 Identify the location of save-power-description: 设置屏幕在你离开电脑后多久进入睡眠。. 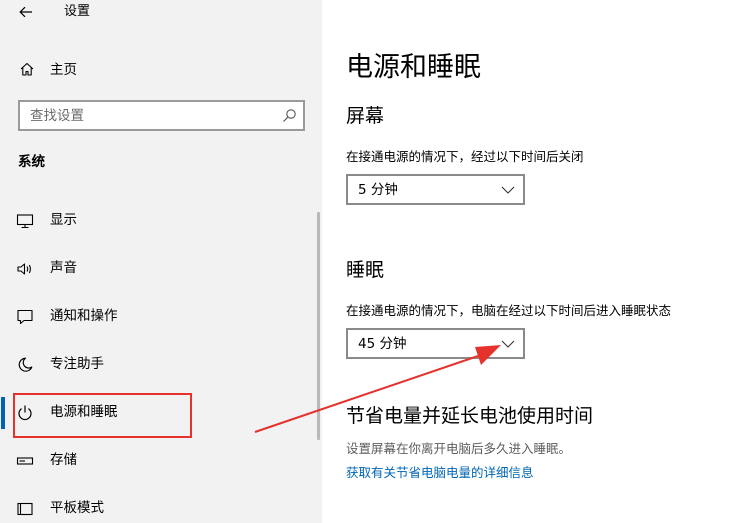
(459, 448).